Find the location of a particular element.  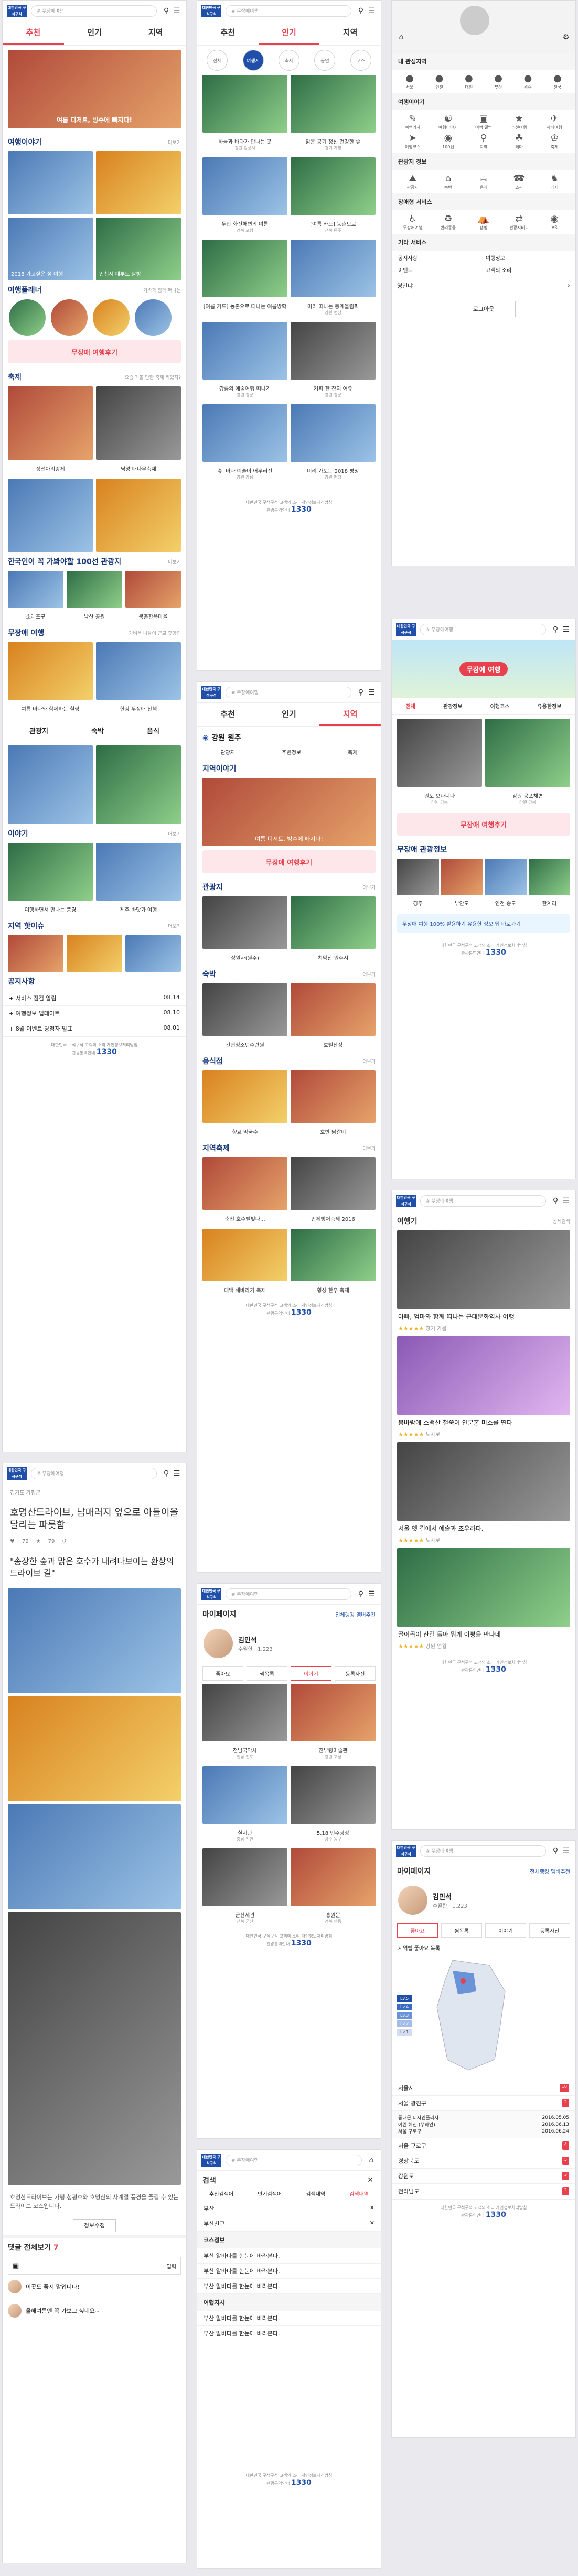

article-image is located at coordinates (94, 2048).